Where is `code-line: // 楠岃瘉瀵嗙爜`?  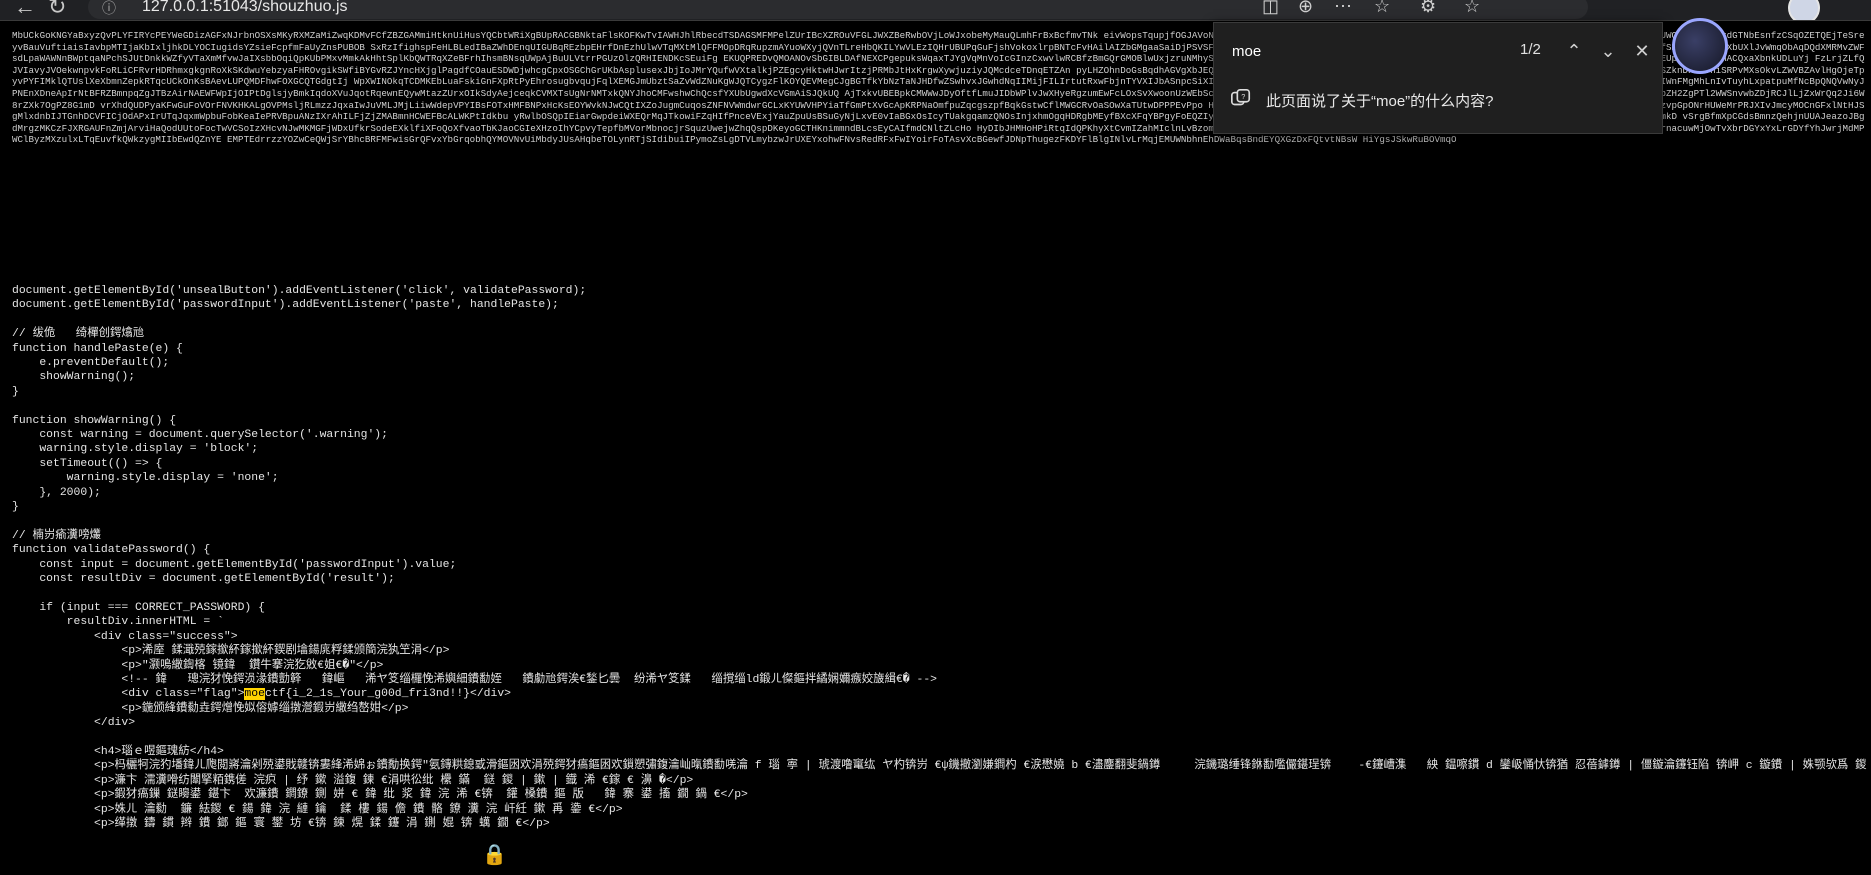
code-line: // 楠岃瘉瀵嗙爜 is located at coordinates (56, 535).